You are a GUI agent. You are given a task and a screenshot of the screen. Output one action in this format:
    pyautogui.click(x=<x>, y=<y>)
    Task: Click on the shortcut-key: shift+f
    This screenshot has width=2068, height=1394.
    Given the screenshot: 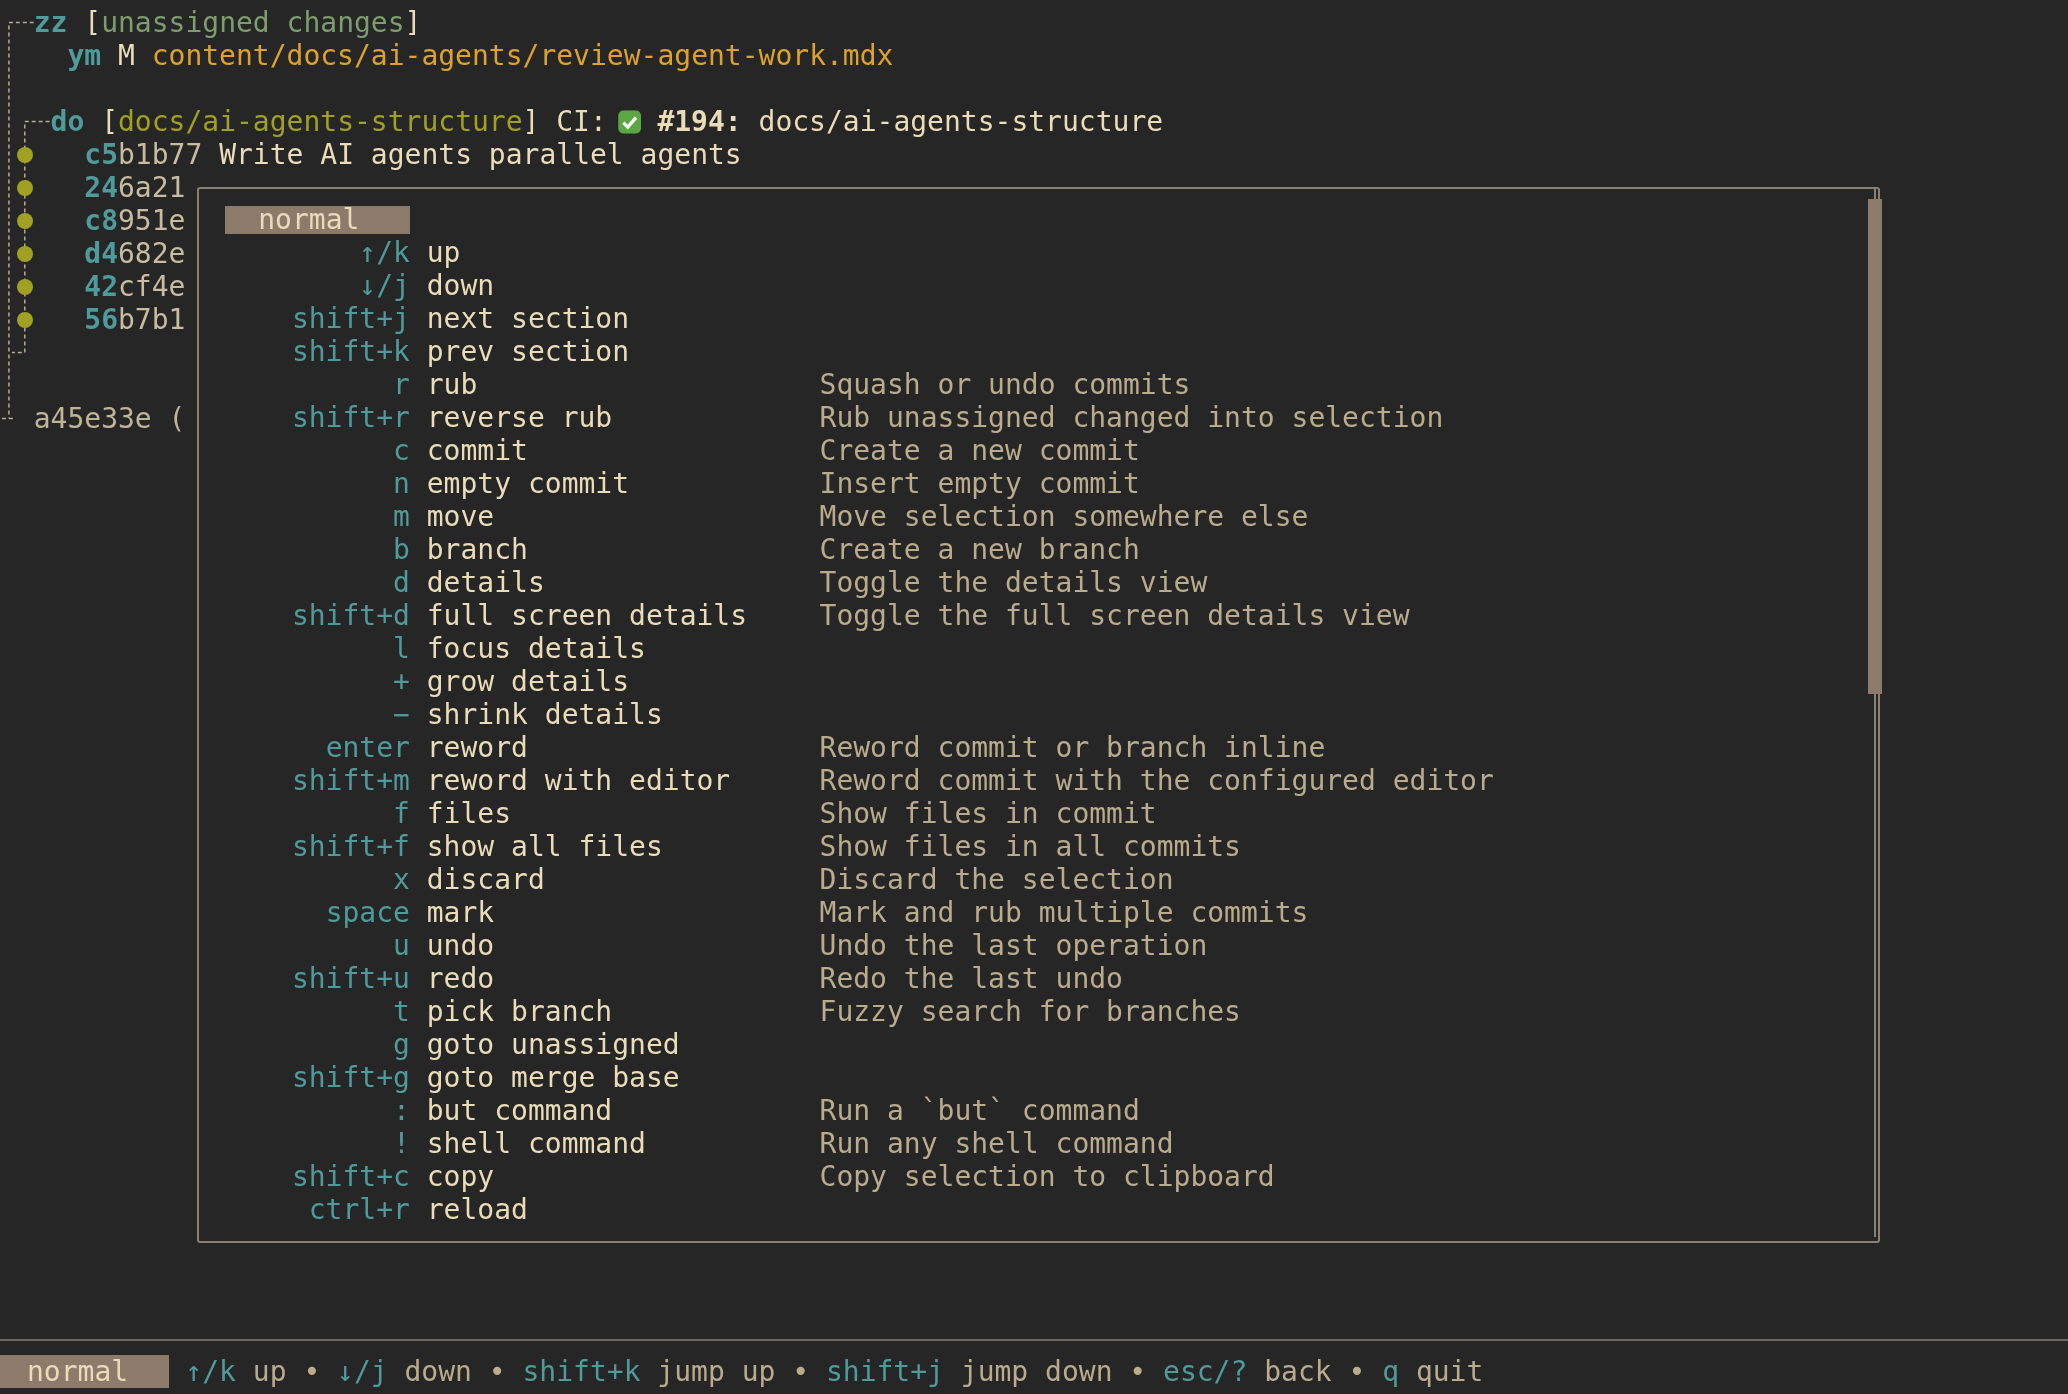 What is the action you would take?
    pyautogui.click(x=350, y=846)
    